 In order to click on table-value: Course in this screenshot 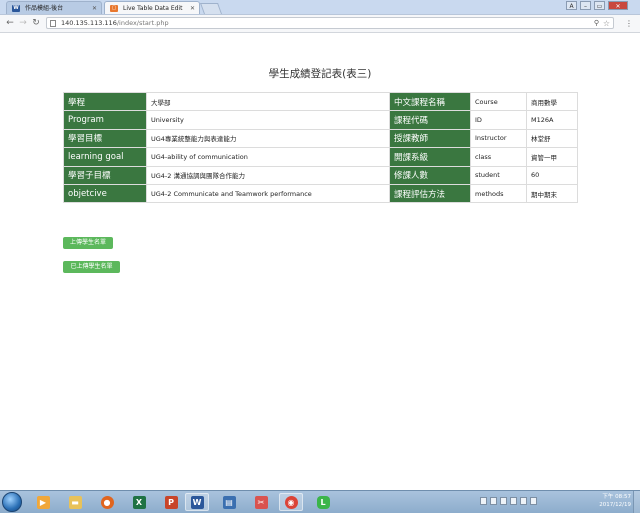, I will do `click(498, 101)`.